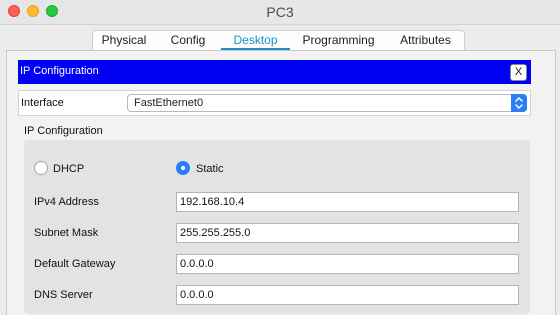  What do you see at coordinates (75, 264) in the screenshot?
I see `default-gateway-label: Default Gateway` at bounding box center [75, 264].